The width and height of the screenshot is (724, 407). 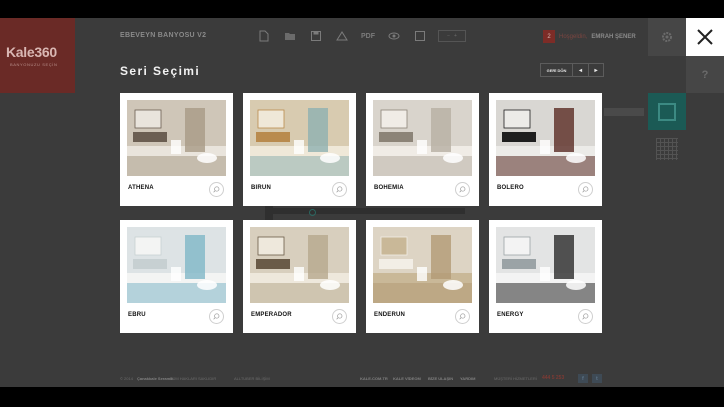 What do you see at coordinates (467, 378) in the screenshot?
I see `footer-link-help: YARDIM` at bounding box center [467, 378].